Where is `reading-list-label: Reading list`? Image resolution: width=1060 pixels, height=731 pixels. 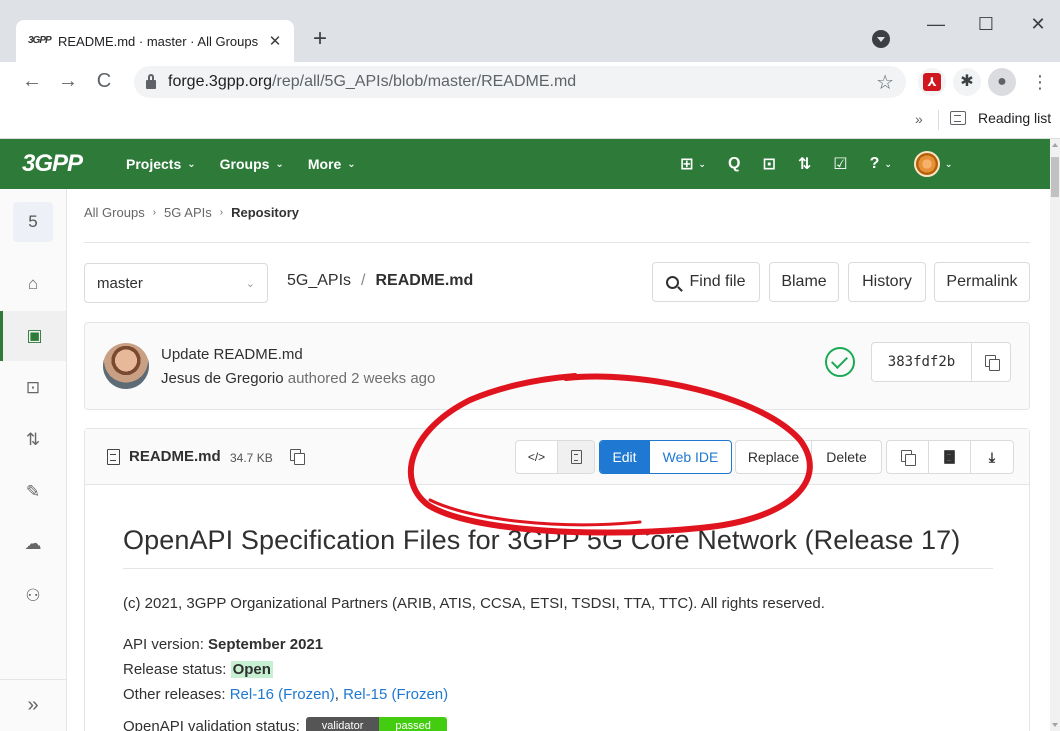
reading-list-label: Reading list is located at coordinates (1015, 118).